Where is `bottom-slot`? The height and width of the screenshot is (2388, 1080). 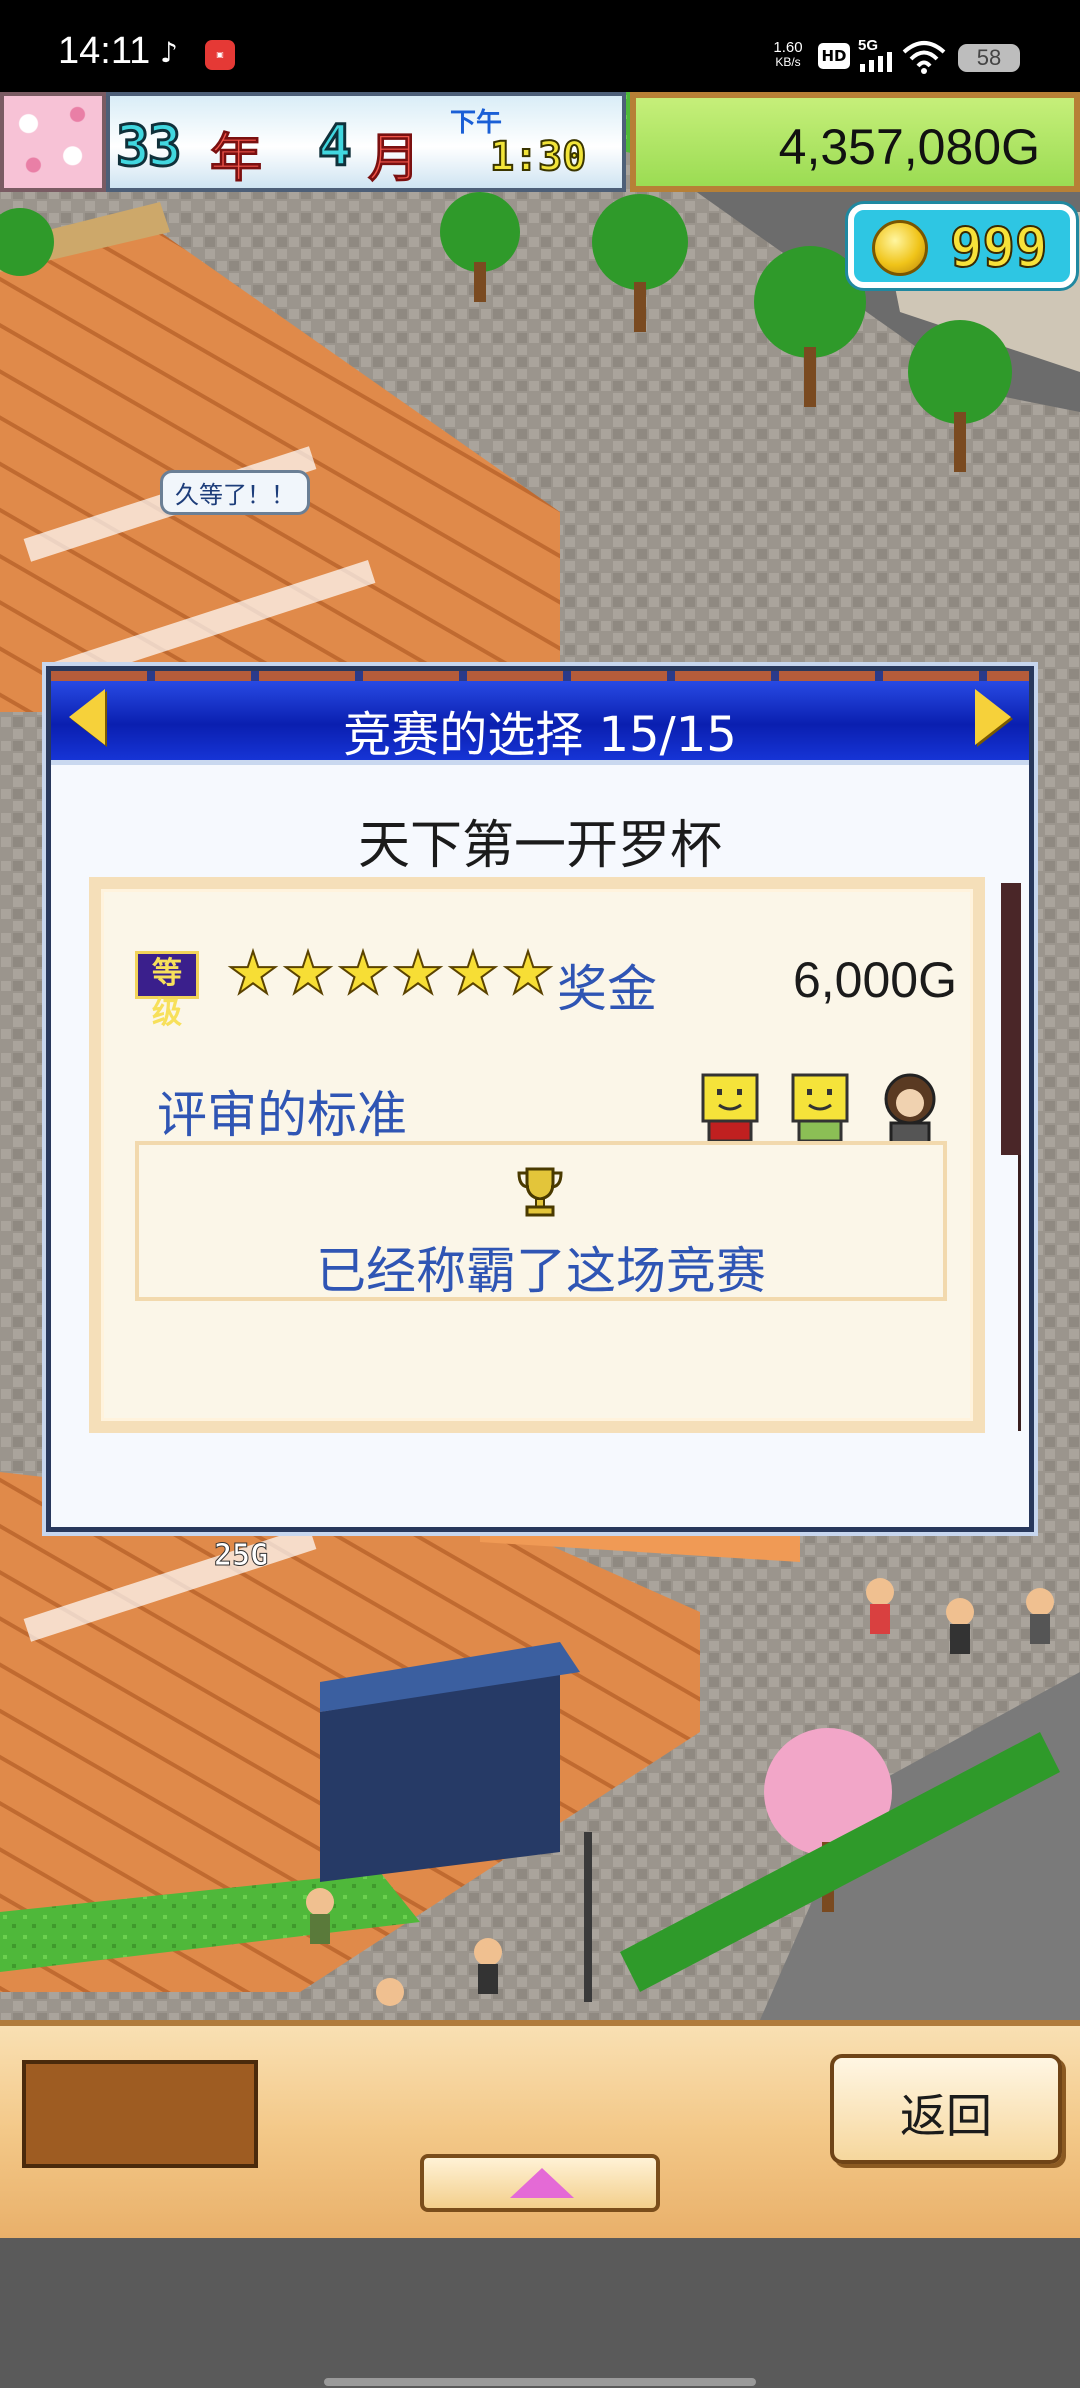
bottom-slot is located at coordinates (140, 2114).